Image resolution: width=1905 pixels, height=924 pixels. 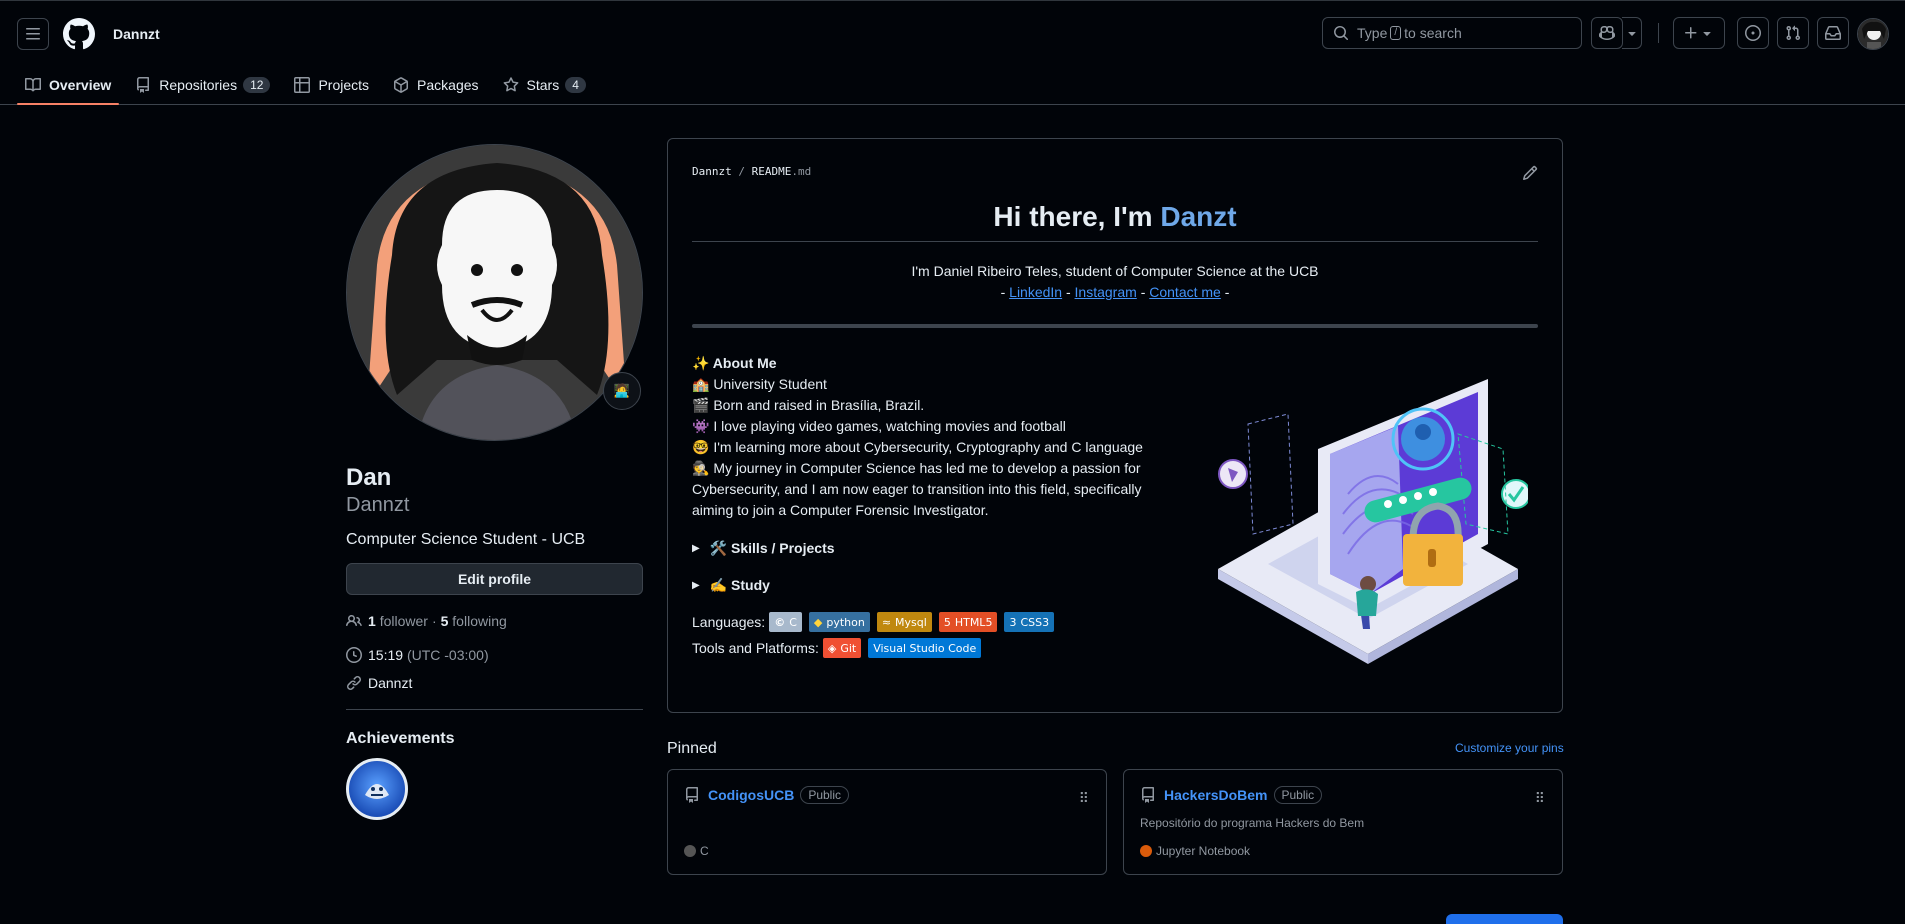 What do you see at coordinates (1691, 33) in the screenshot?
I see `plus-icon` at bounding box center [1691, 33].